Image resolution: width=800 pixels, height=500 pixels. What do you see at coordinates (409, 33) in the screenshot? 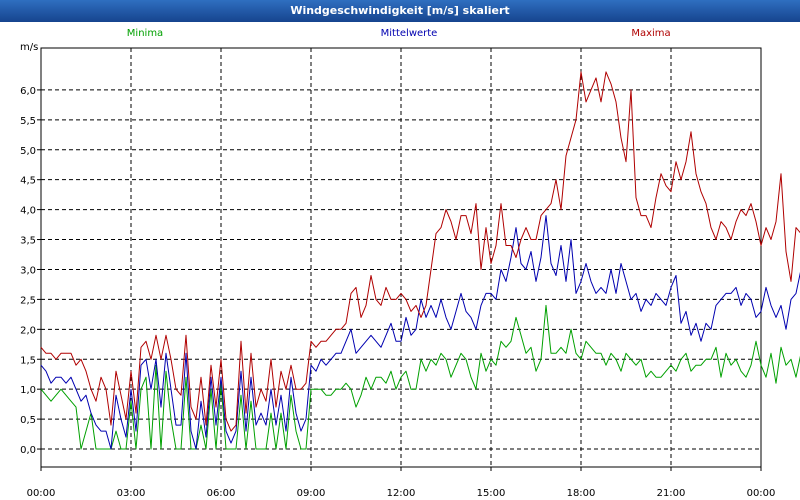
I see `legend-item-mittelwerte: Mittelwerte` at bounding box center [409, 33].